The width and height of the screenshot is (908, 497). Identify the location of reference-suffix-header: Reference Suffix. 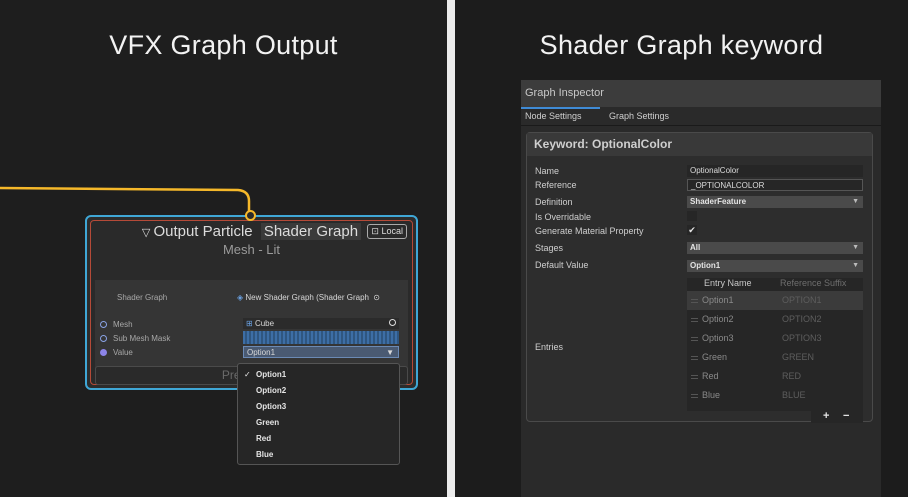
(813, 283).